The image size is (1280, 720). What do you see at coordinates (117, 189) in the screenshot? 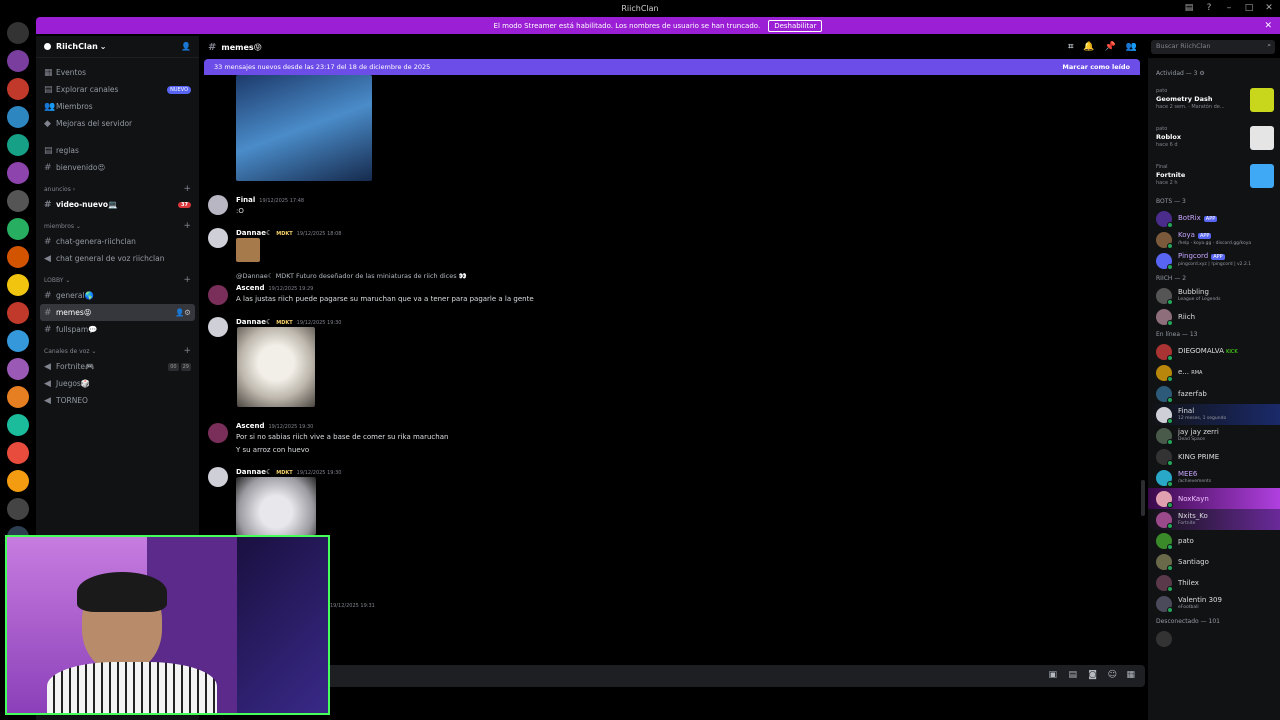
I see `category-anuncios: anuncios › +` at bounding box center [117, 189].